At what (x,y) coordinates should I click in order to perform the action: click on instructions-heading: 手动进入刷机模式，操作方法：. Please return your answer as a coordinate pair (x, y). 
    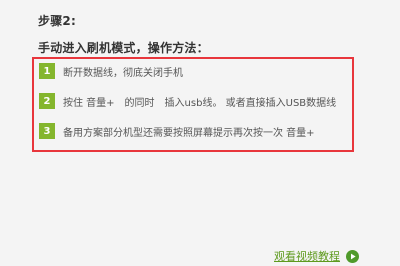
    Looking at the image, I should click on (123, 48).